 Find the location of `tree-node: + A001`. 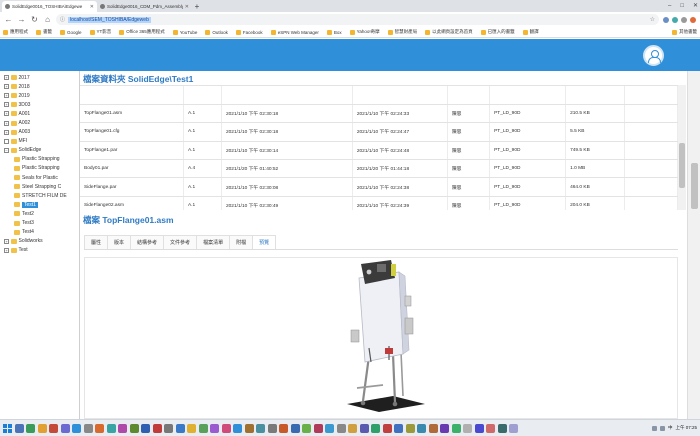

tree-node: + A001 is located at coordinates (39, 113).